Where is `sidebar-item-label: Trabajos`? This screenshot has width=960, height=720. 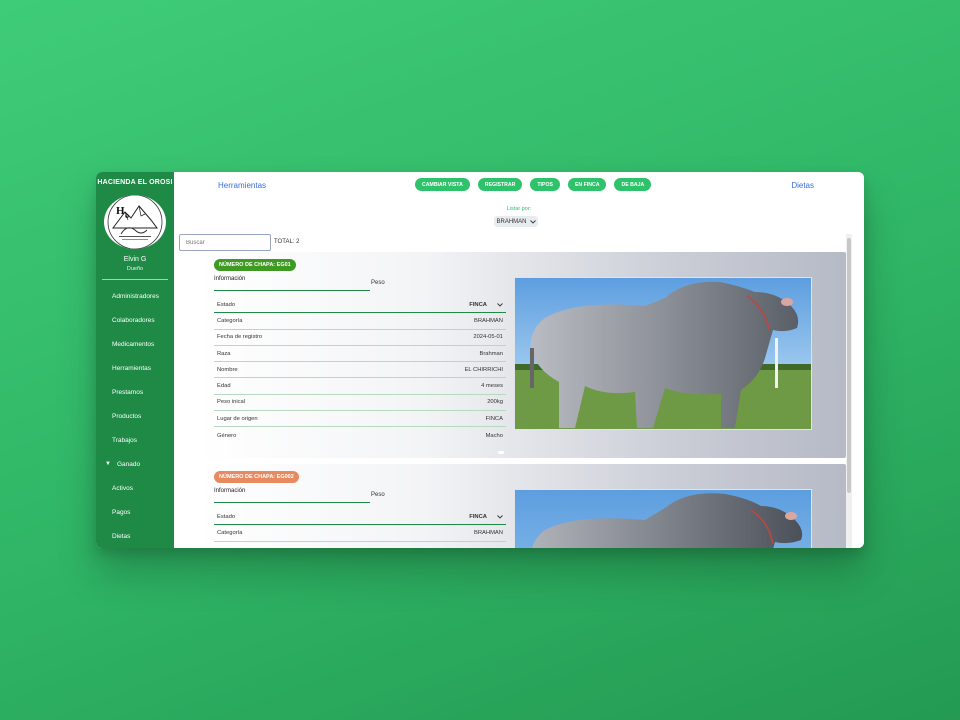
sidebar-item-label: Trabajos is located at coordinates (125, 440).